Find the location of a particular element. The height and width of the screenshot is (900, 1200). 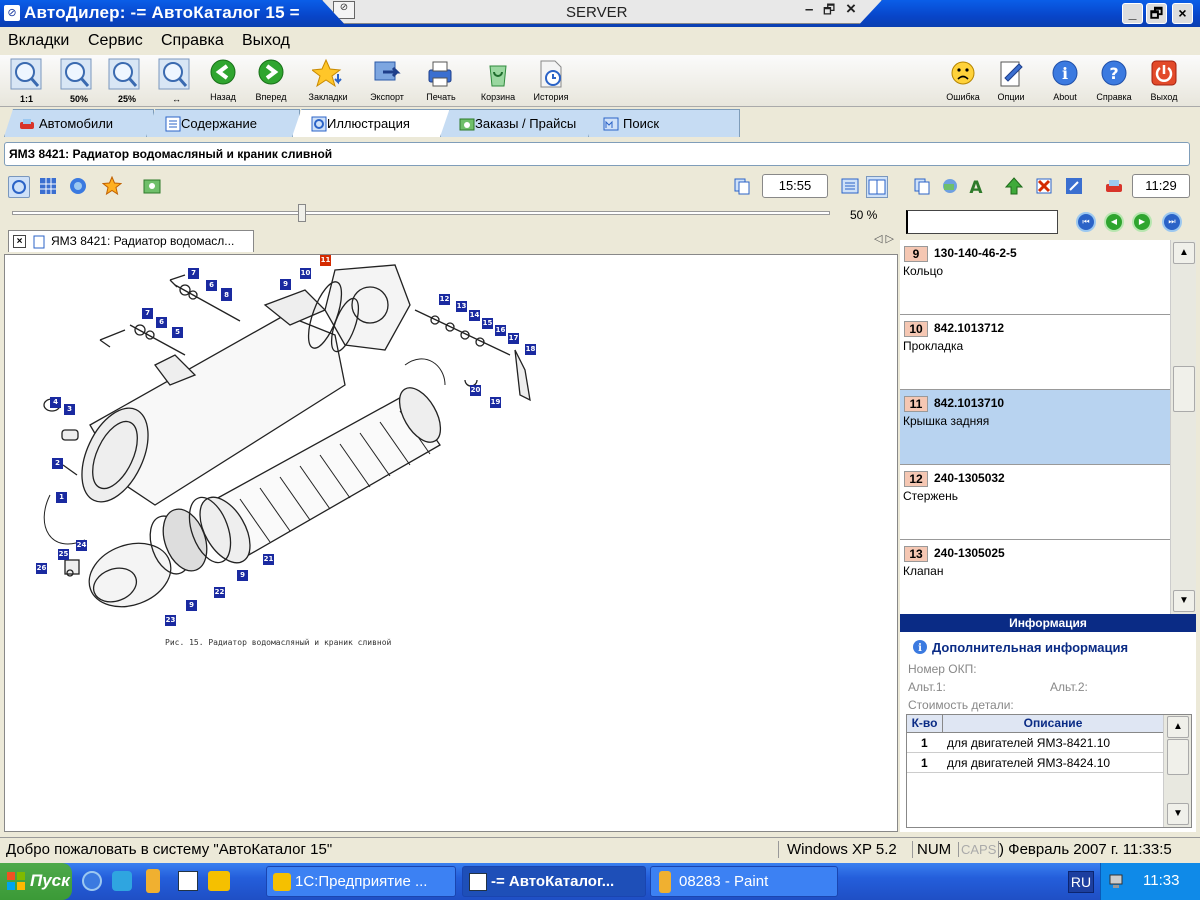

callout-7a: 7 is located at coordinates (147, 313).